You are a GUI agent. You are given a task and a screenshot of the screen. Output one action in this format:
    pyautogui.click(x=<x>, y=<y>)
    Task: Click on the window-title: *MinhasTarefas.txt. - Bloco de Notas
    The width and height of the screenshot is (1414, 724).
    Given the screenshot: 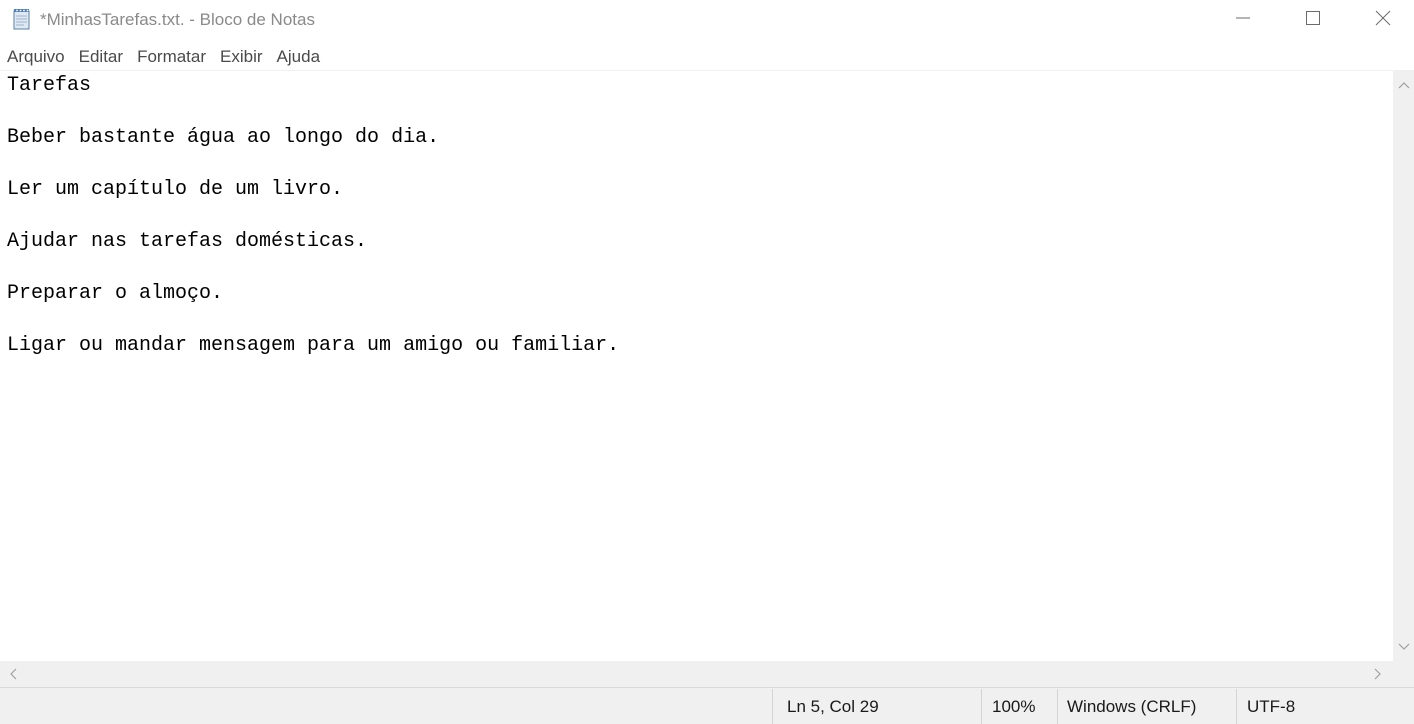 What is the action you would take?
    pyautogui.click(x=177, y=19)
    